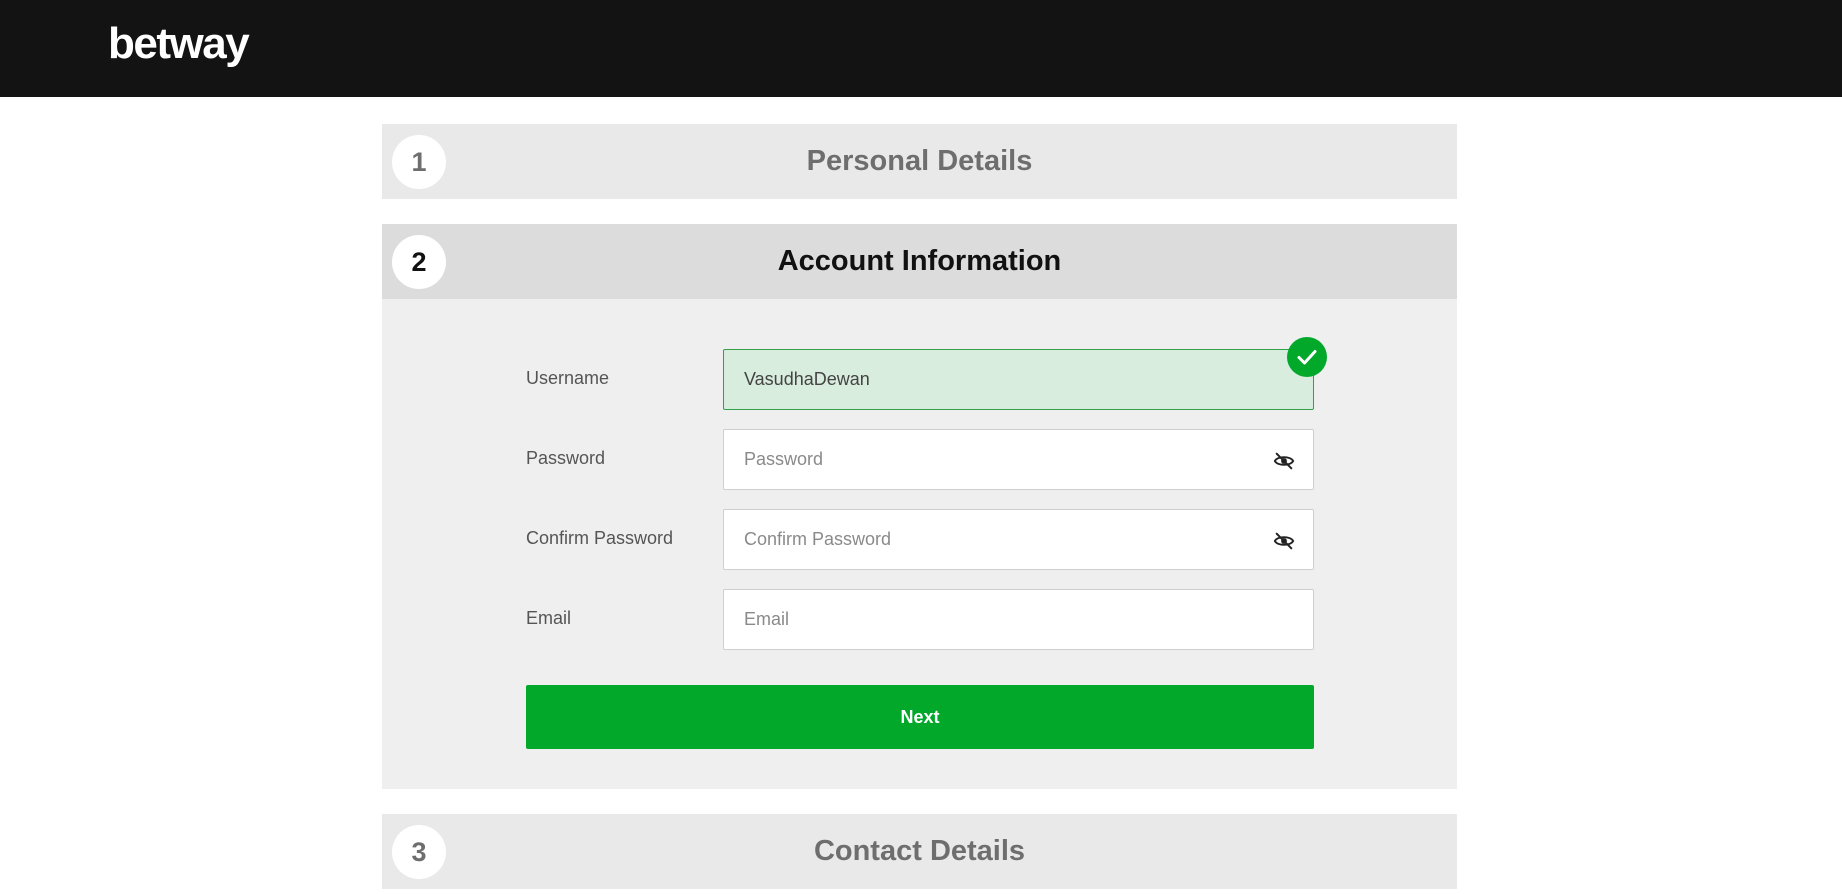  Describe the element at coordinates (566, 458) in the screenshot. I see `password-label: Password` at that location.